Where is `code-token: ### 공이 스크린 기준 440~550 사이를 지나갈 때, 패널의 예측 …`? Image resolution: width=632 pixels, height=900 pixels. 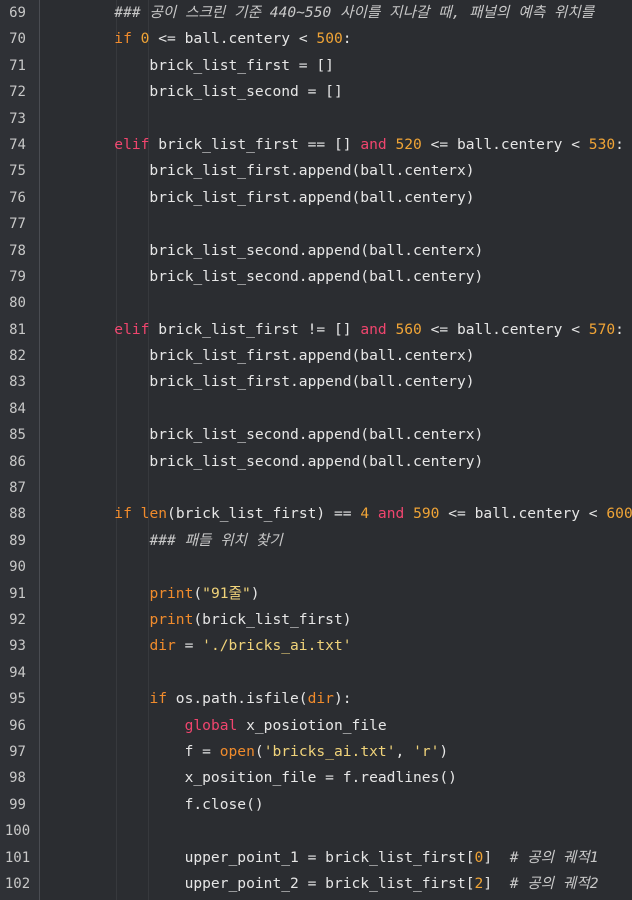 code-token: ### 공이 스크린 기준 440~550 사이를 지나갈 때, 패널의 예측 … is located at coordinates (354, 12).